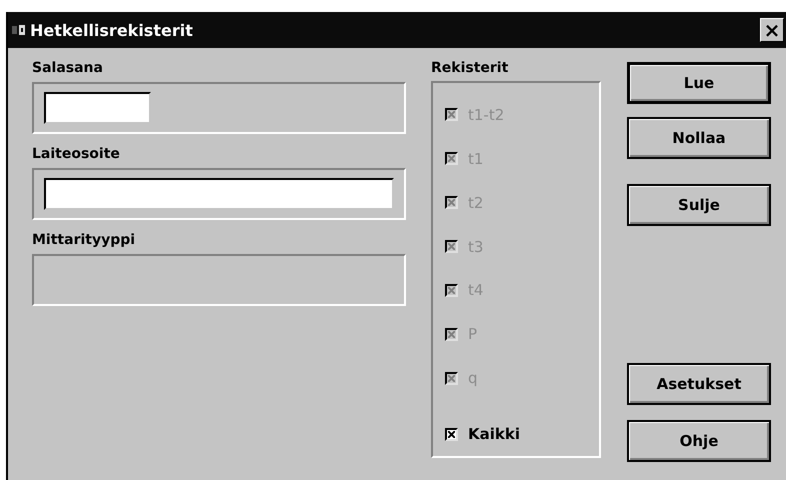  I want to click on checkbox, so click(451, 434).